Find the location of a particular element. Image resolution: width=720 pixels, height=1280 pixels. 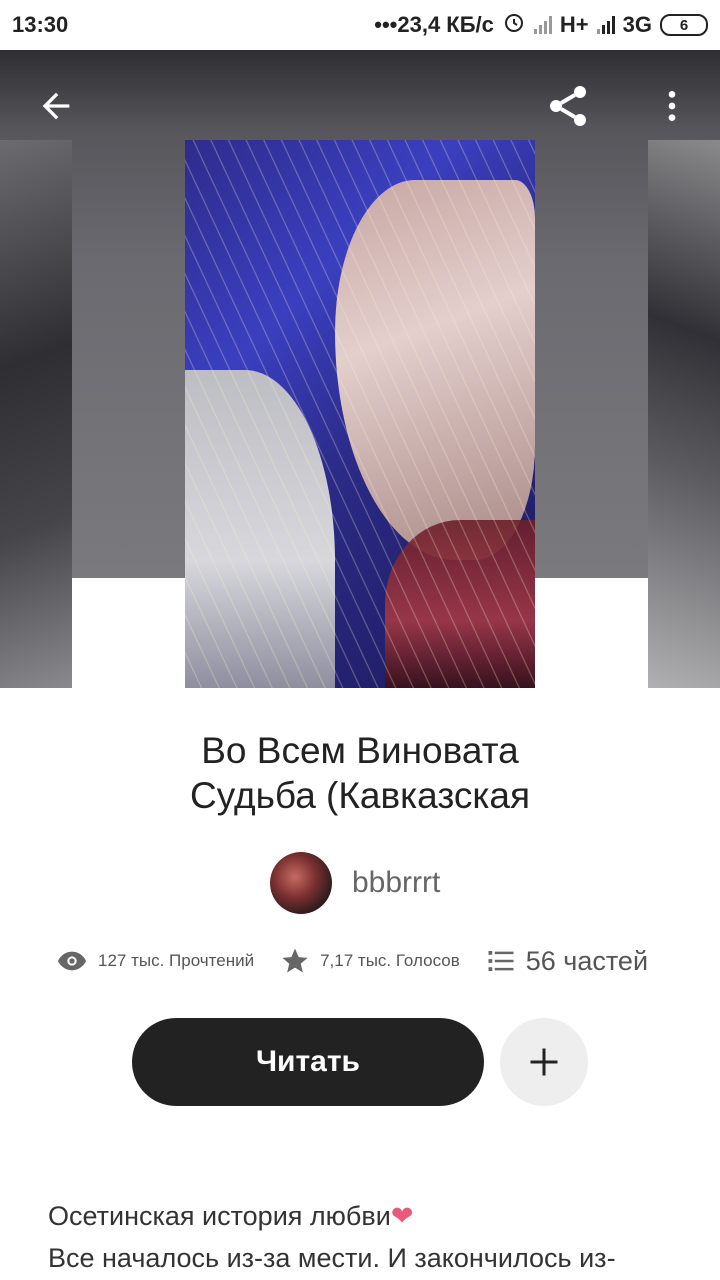

parts-count: 56 частей is located at coordinates (587, 961).